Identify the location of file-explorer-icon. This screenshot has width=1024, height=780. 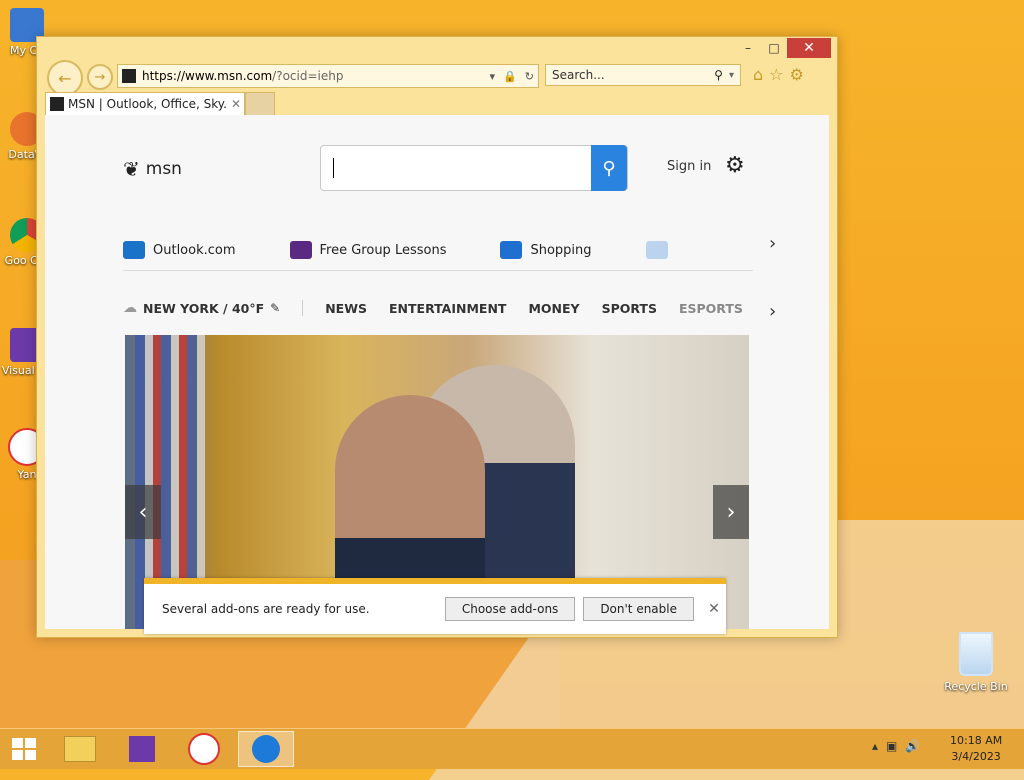
(80, 749).